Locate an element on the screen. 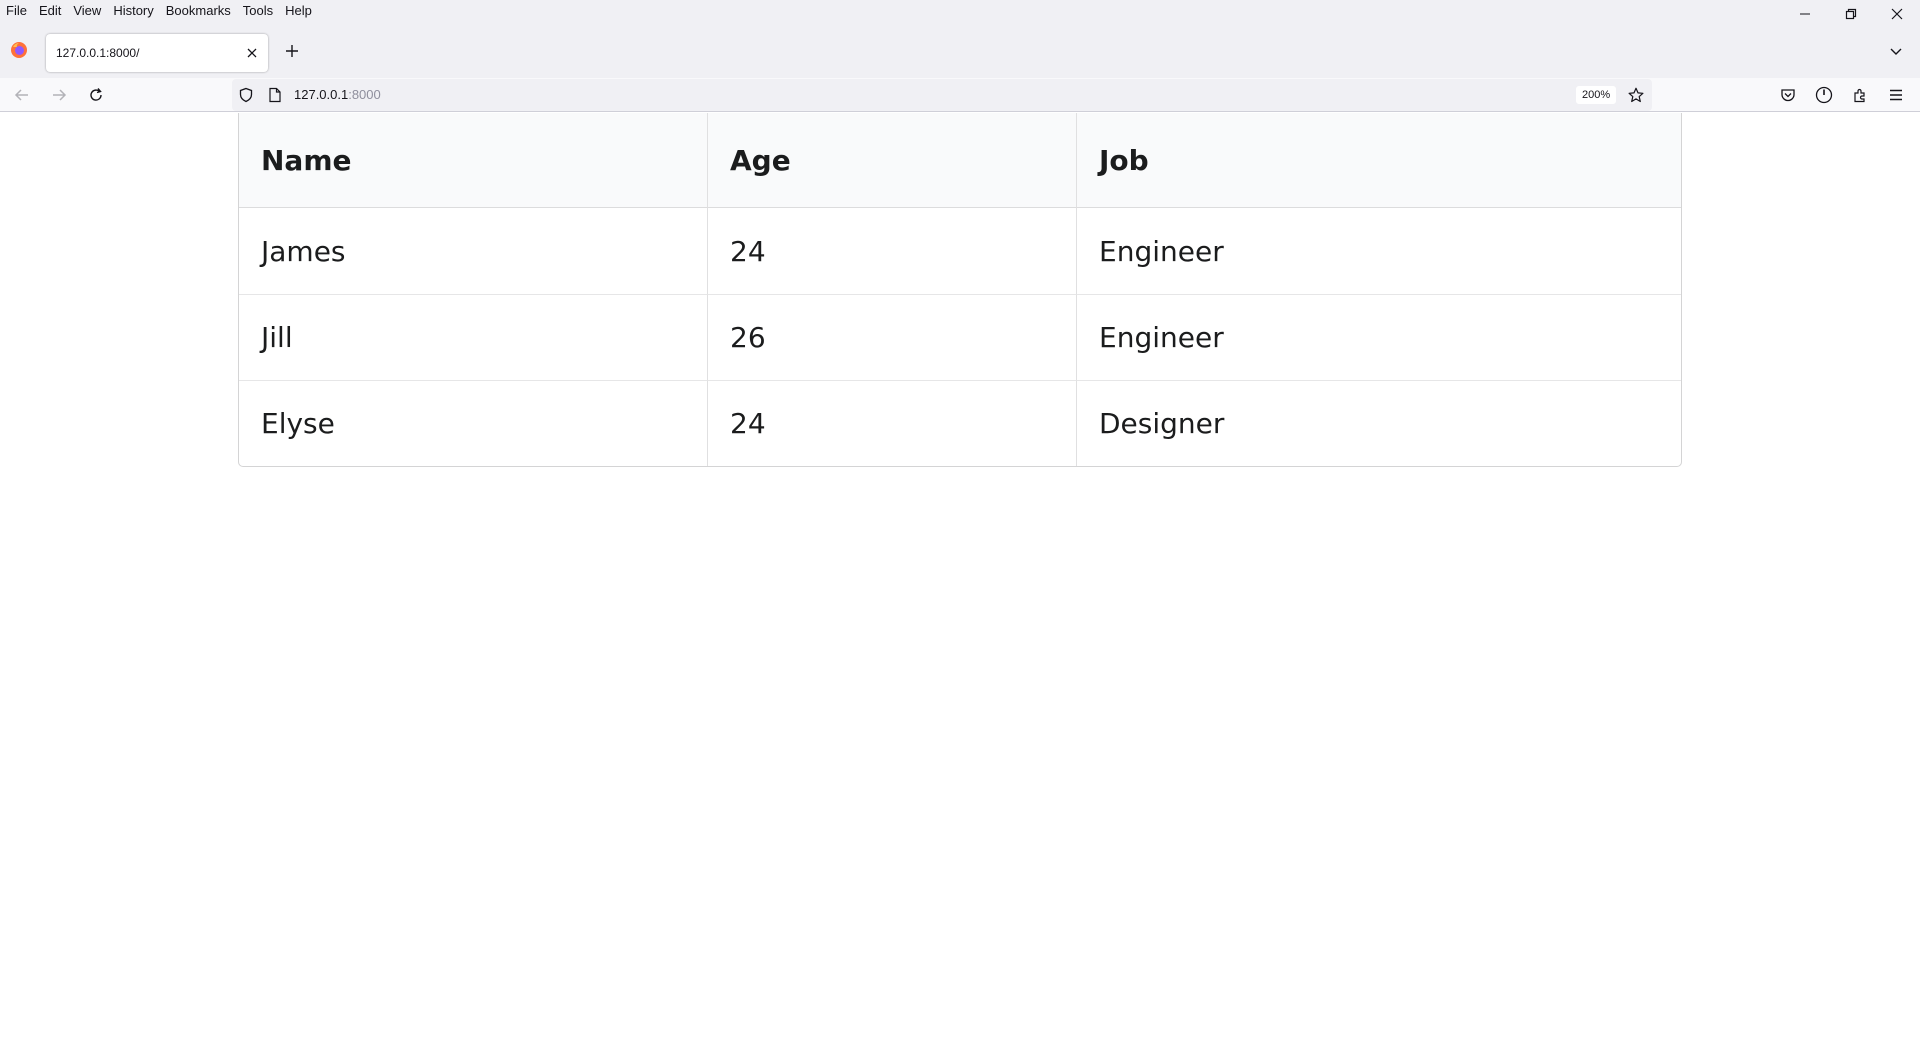 The width and height of the screenshot is (1920, 1040). table-row: Jill 26 Engineer is located at coordinates (960, 337).